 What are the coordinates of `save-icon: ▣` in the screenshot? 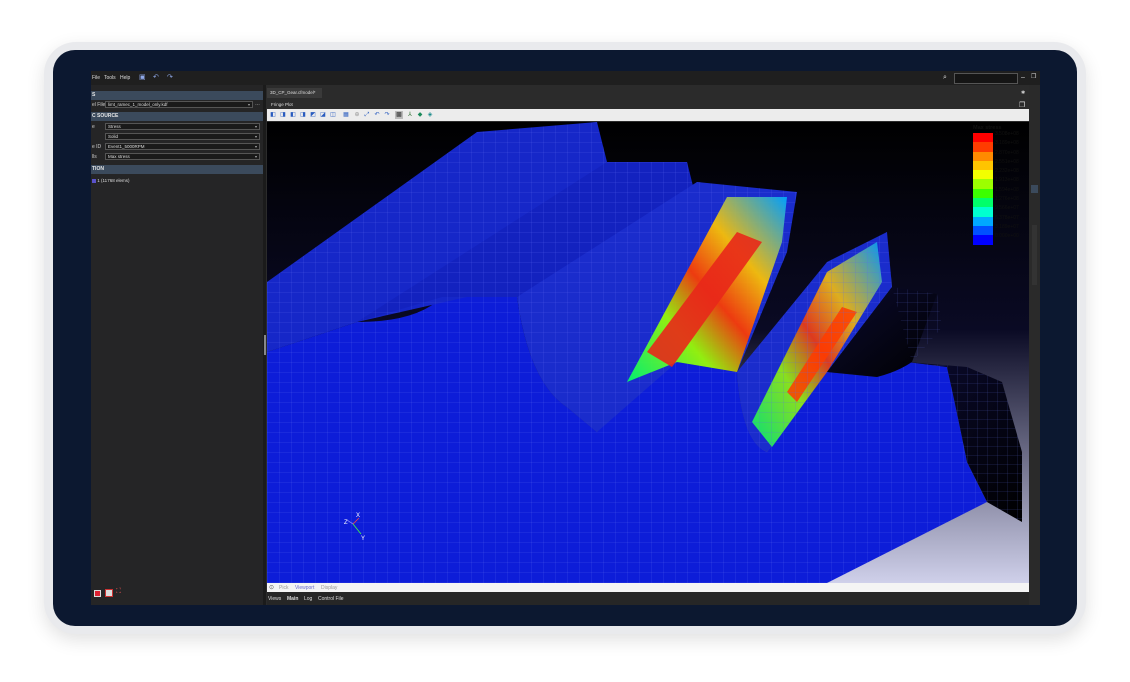 It's located at (142, 77).